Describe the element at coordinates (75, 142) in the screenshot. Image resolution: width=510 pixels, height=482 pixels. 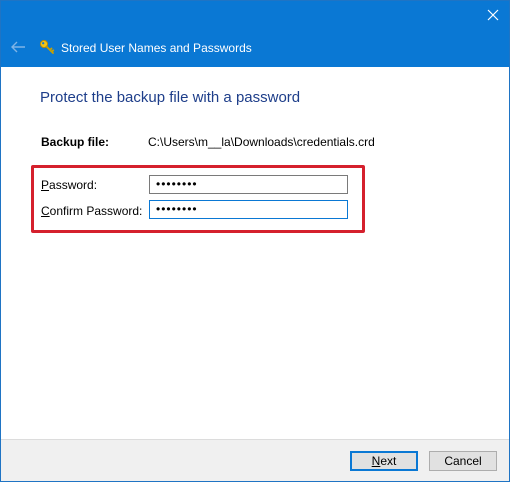
I see `backup-file-label: Backup file:` at that location.